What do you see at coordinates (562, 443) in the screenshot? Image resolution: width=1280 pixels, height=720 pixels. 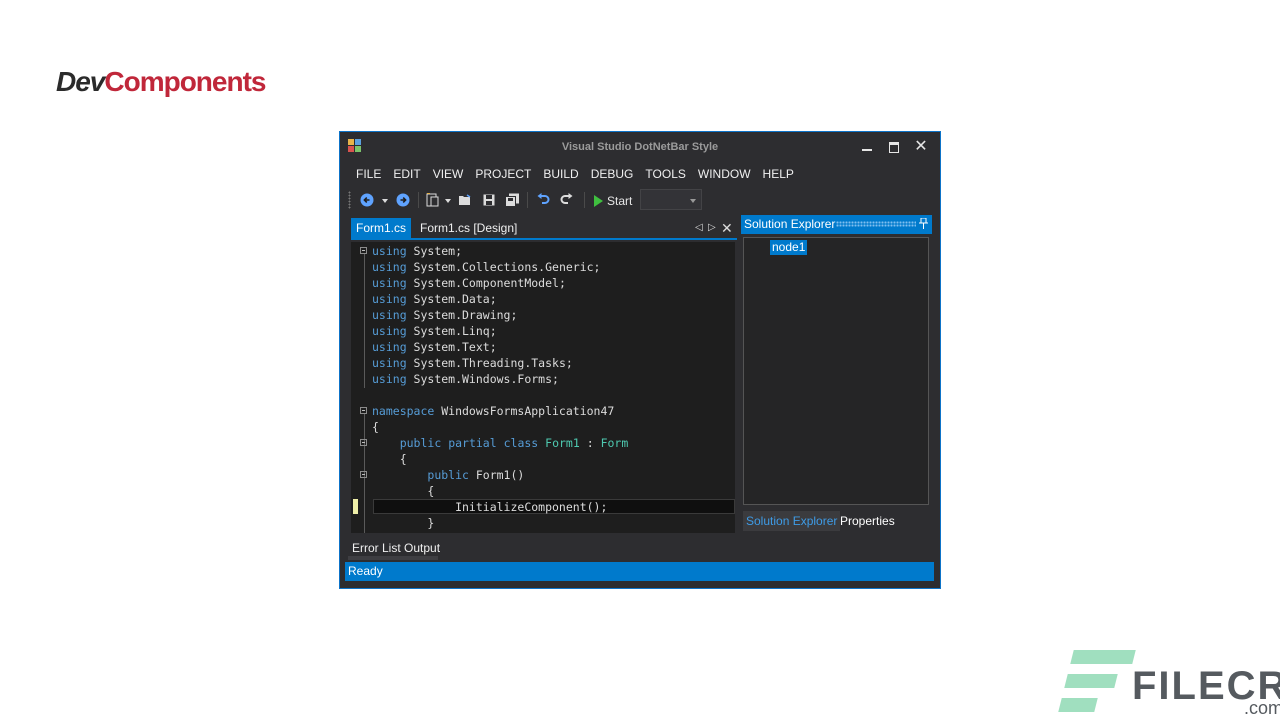 I see `code-type: Form1` at bounding box center [562, 443].